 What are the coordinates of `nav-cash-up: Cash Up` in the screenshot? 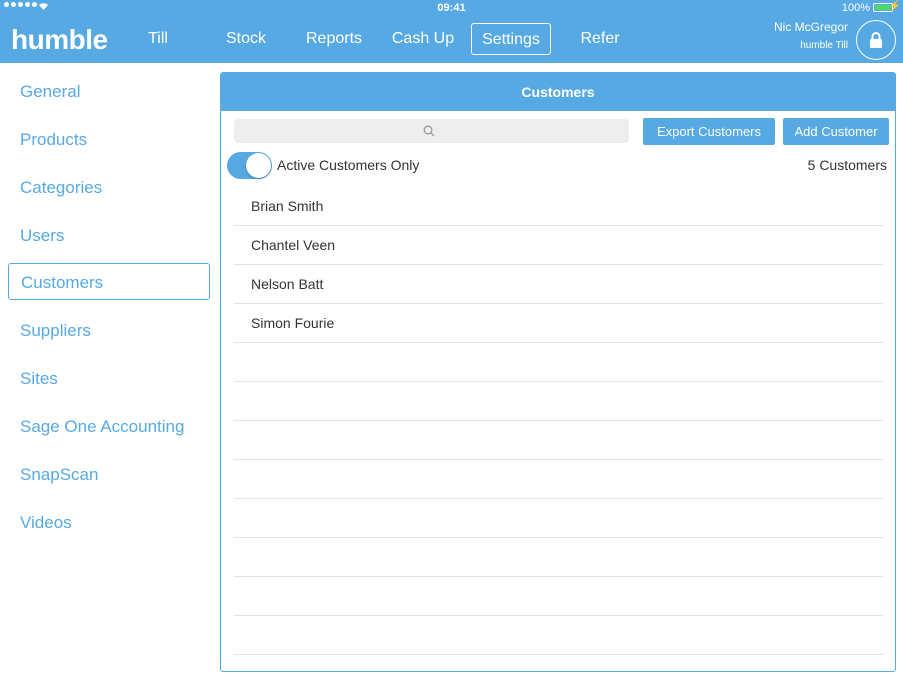 It's located at (423, 39).